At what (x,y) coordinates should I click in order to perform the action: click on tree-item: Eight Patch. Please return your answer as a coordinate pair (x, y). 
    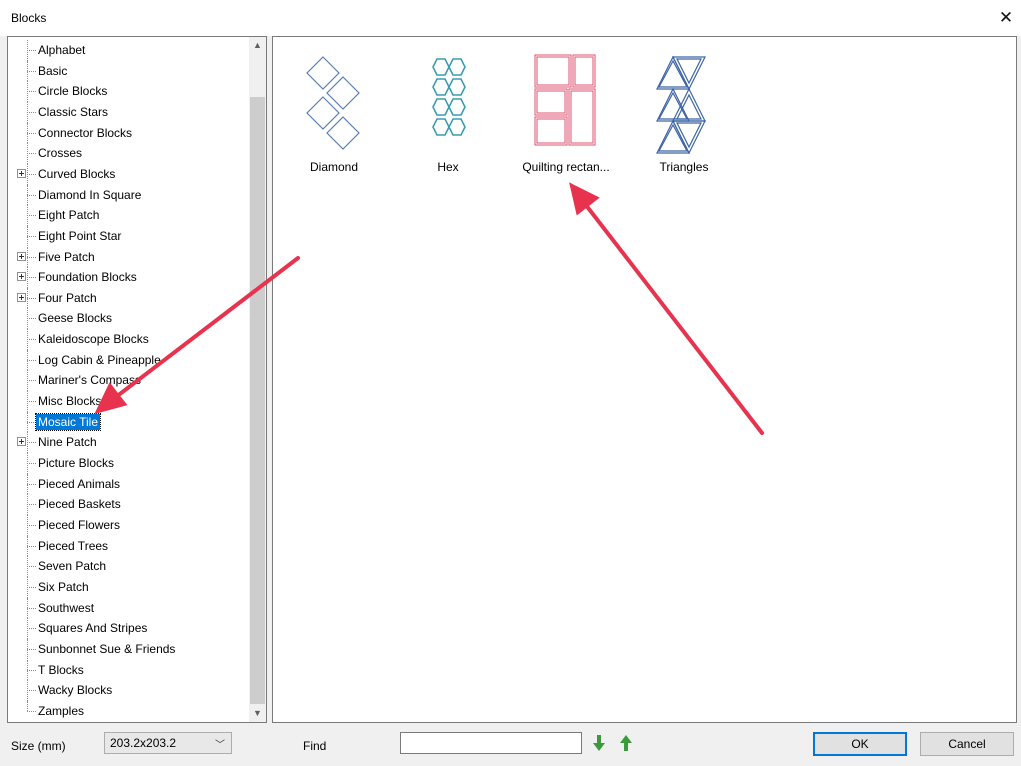
    Looking at the image, I should click on (128, 215).